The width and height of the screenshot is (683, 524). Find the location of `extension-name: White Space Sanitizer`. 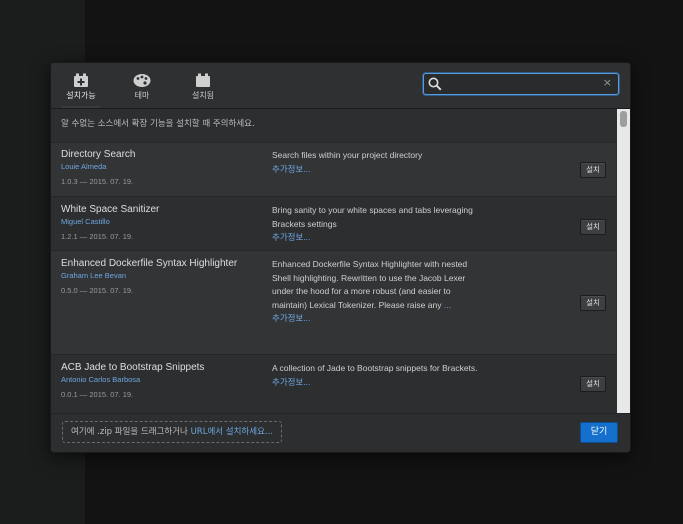

extension-name: White Space Sanitizer is located at coordinates (110, 209).